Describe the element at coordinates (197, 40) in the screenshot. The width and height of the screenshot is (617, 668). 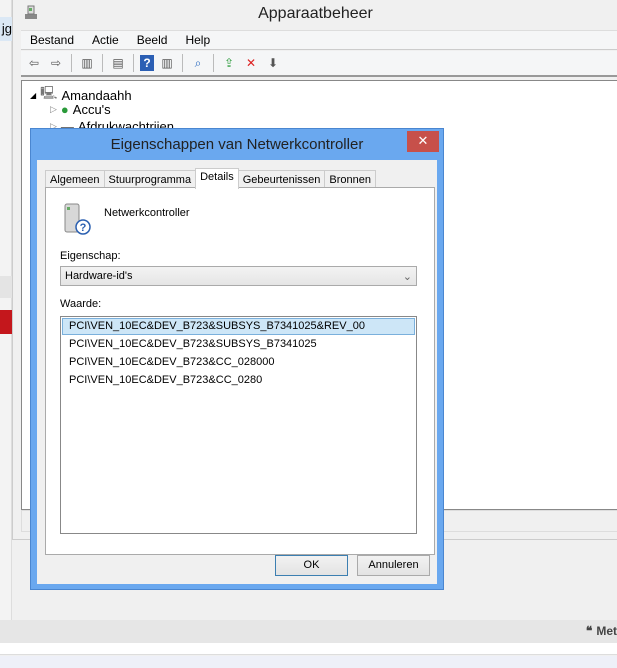
I see `menu-help: Help` at that location.